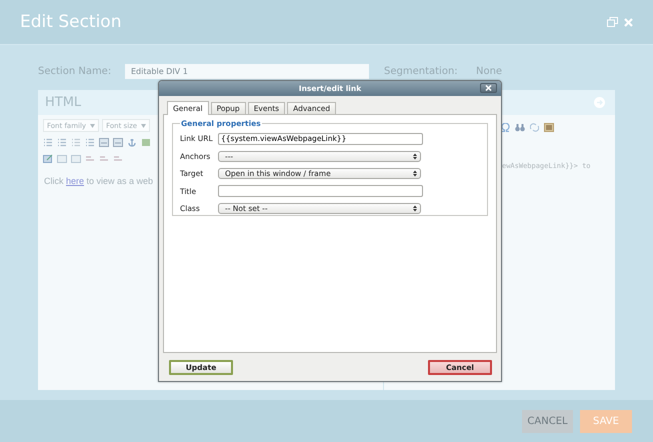 The image size is (653, 442). I want to click on binoculars-icon, so click(520, 127).